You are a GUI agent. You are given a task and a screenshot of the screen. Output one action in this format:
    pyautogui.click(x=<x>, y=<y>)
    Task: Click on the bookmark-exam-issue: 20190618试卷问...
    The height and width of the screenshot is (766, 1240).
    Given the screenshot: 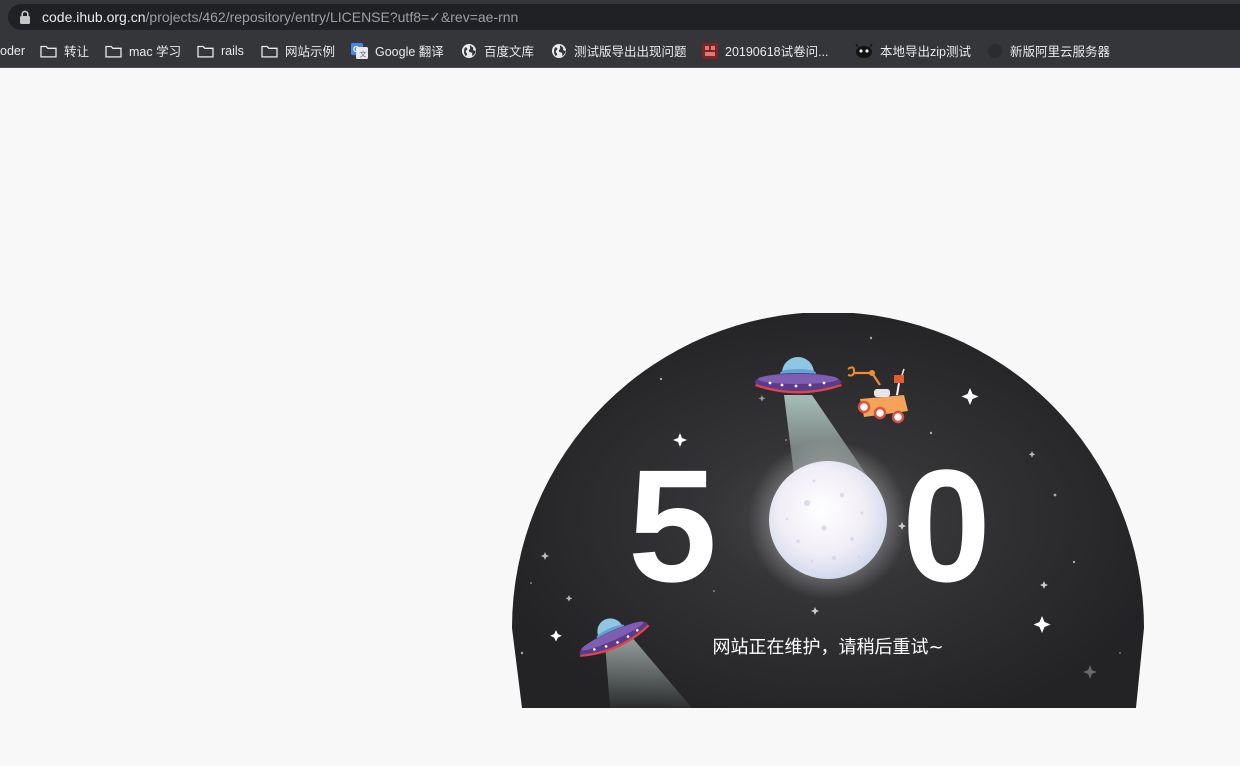 What is the action you would take?
    pyautogui.click(x=765, y=50)
    